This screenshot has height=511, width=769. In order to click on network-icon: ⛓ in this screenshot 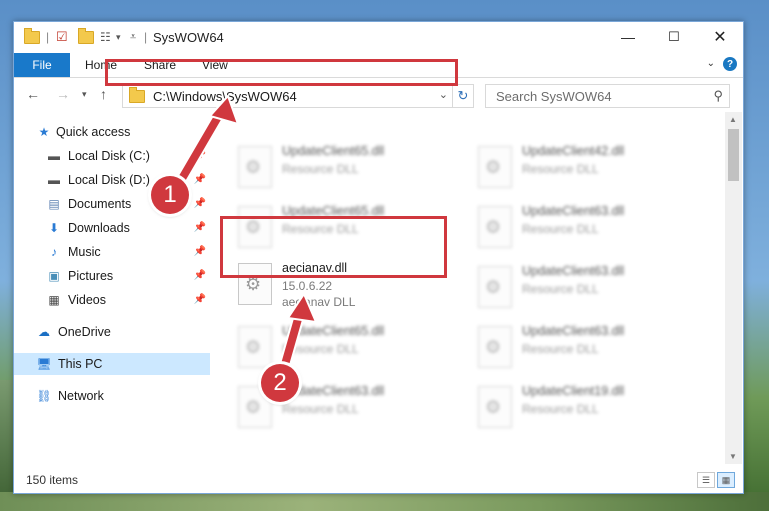, I will do `click(44, 396)`.